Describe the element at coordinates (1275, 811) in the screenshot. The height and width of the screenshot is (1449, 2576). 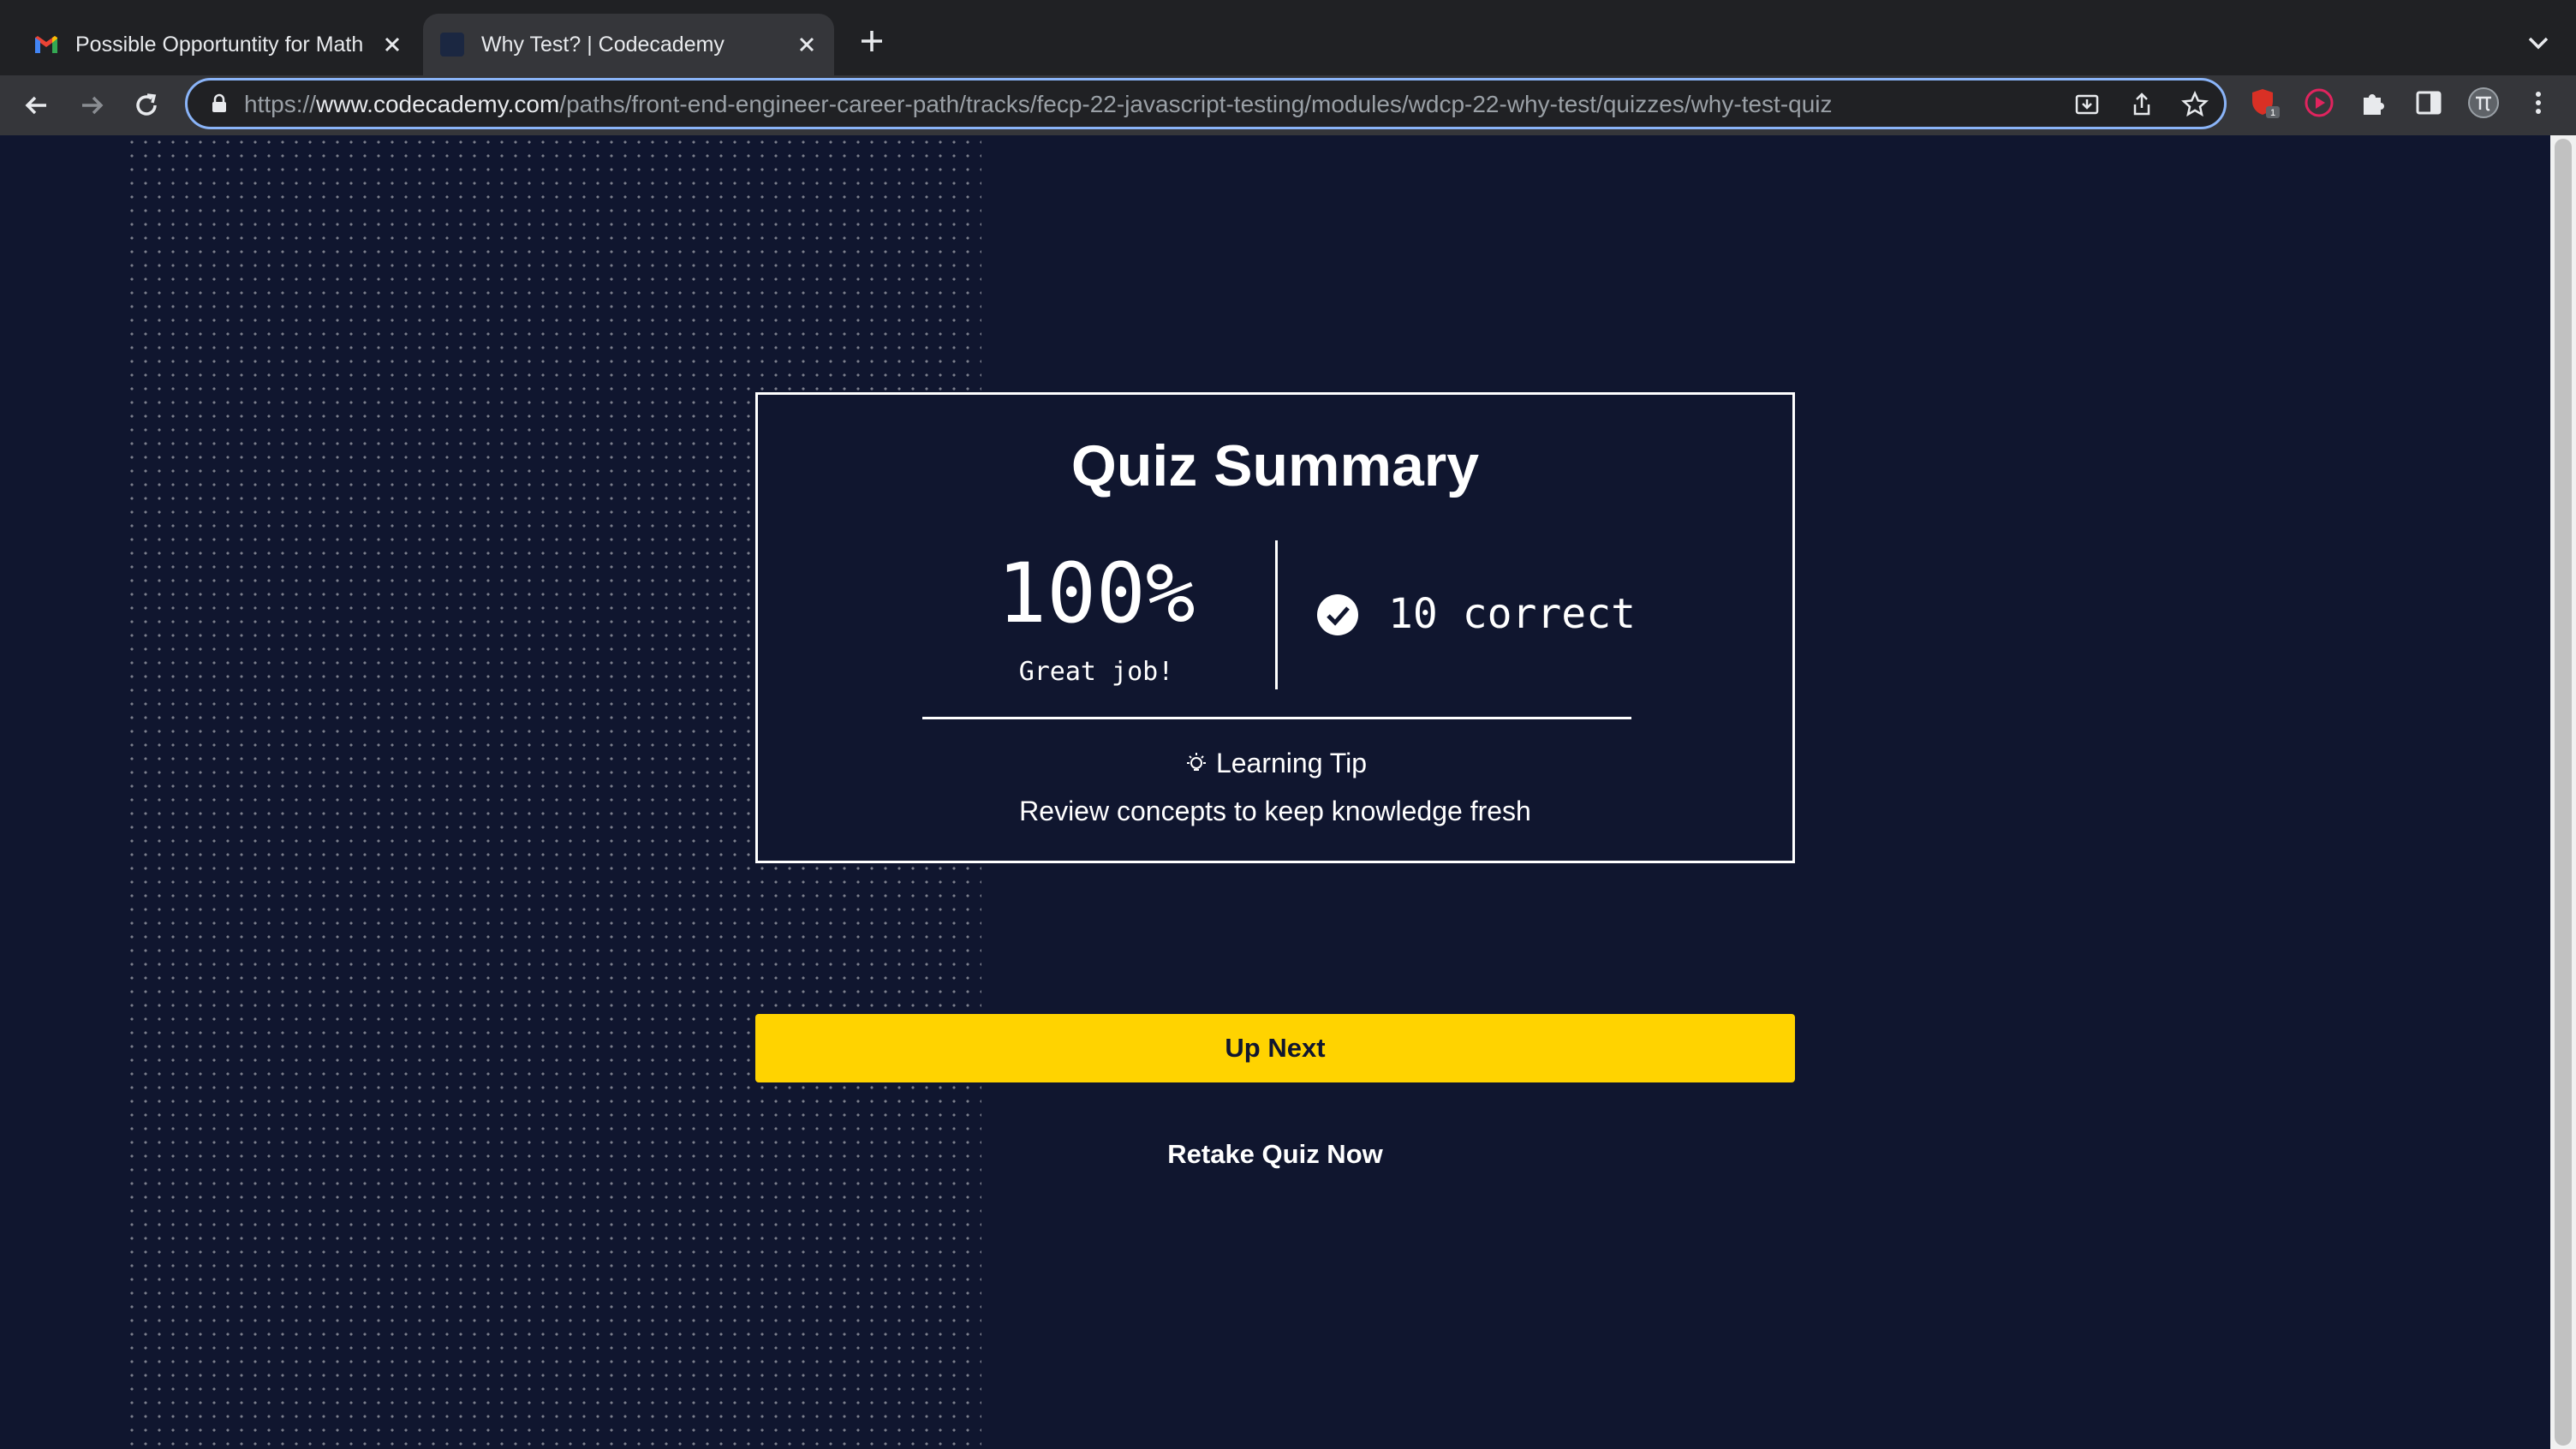
I see `learning-tip-text: Review concepts to keep knowledge fresh` at that location.